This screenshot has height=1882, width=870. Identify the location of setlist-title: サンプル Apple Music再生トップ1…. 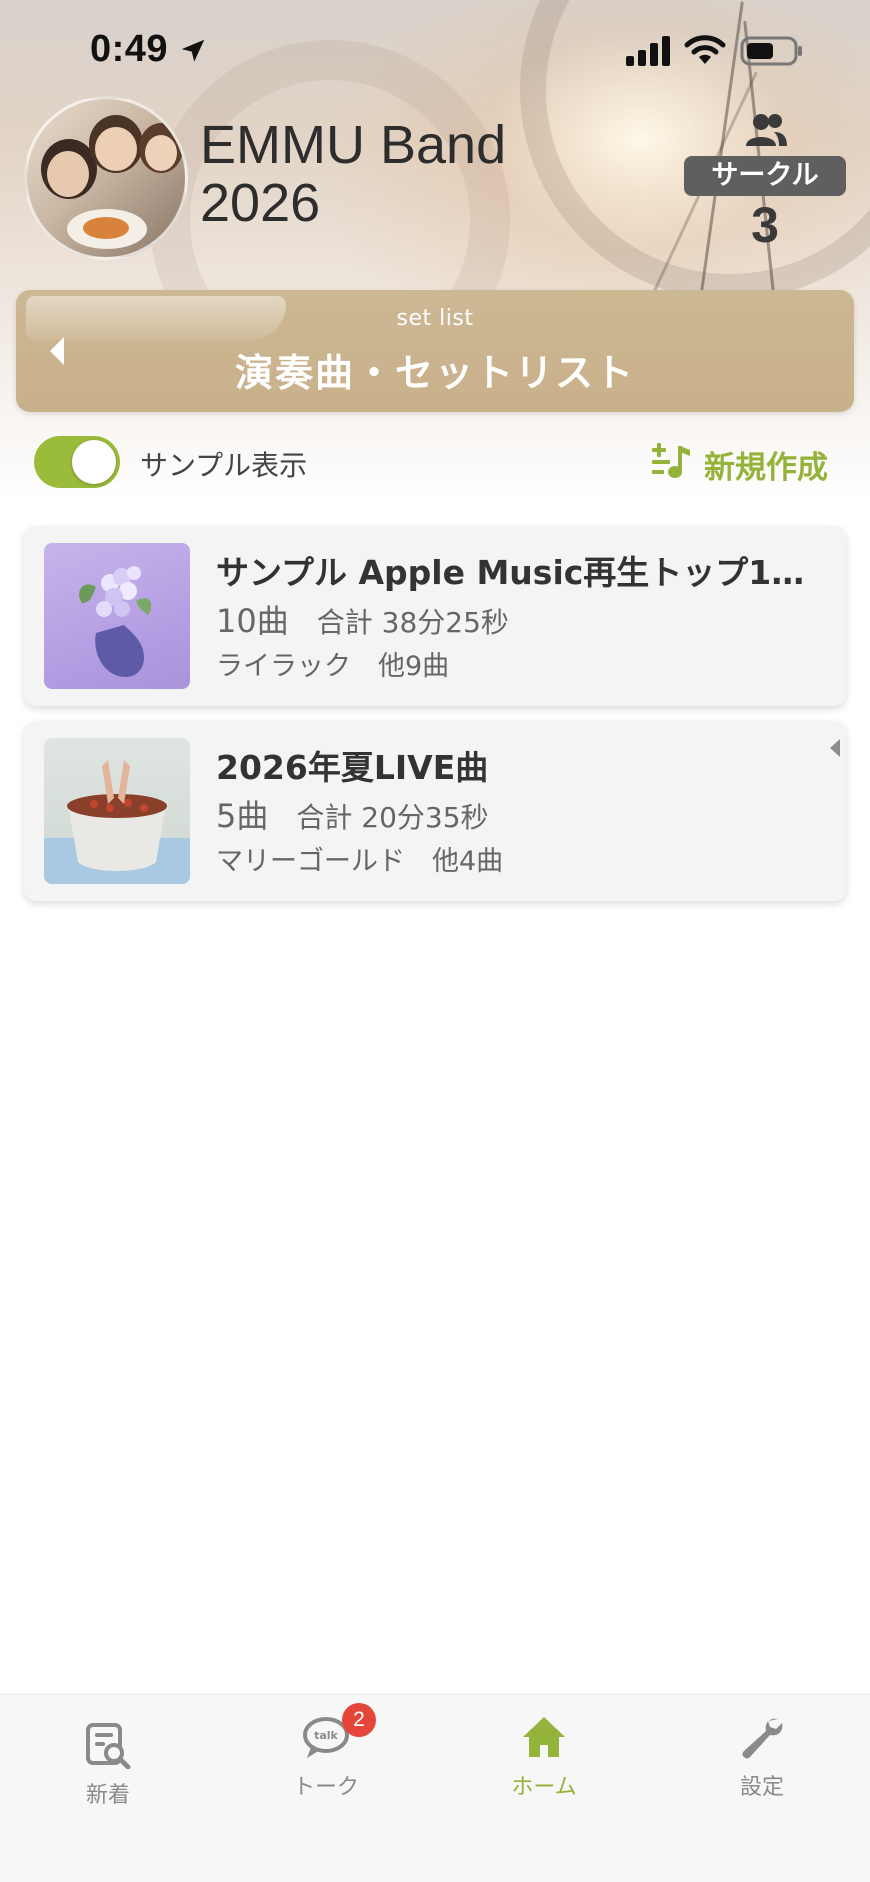
(510, 572).